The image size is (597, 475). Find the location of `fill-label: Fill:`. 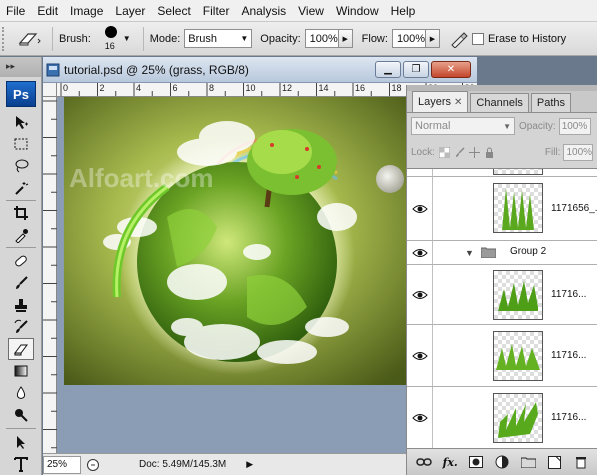

fill-label: Fill: is located at coordinates (552, 152).